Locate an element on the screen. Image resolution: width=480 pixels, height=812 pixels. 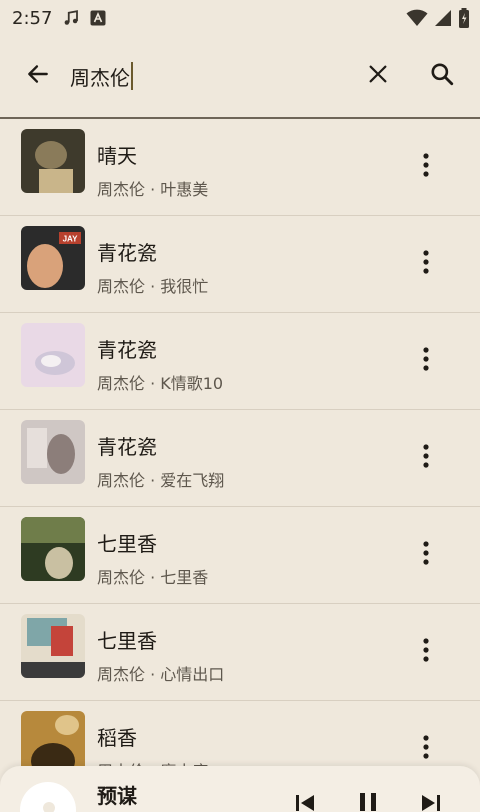
song-artist-album: 周杰伦 · 爱在飞翔 is located at coordinates (161, 480).